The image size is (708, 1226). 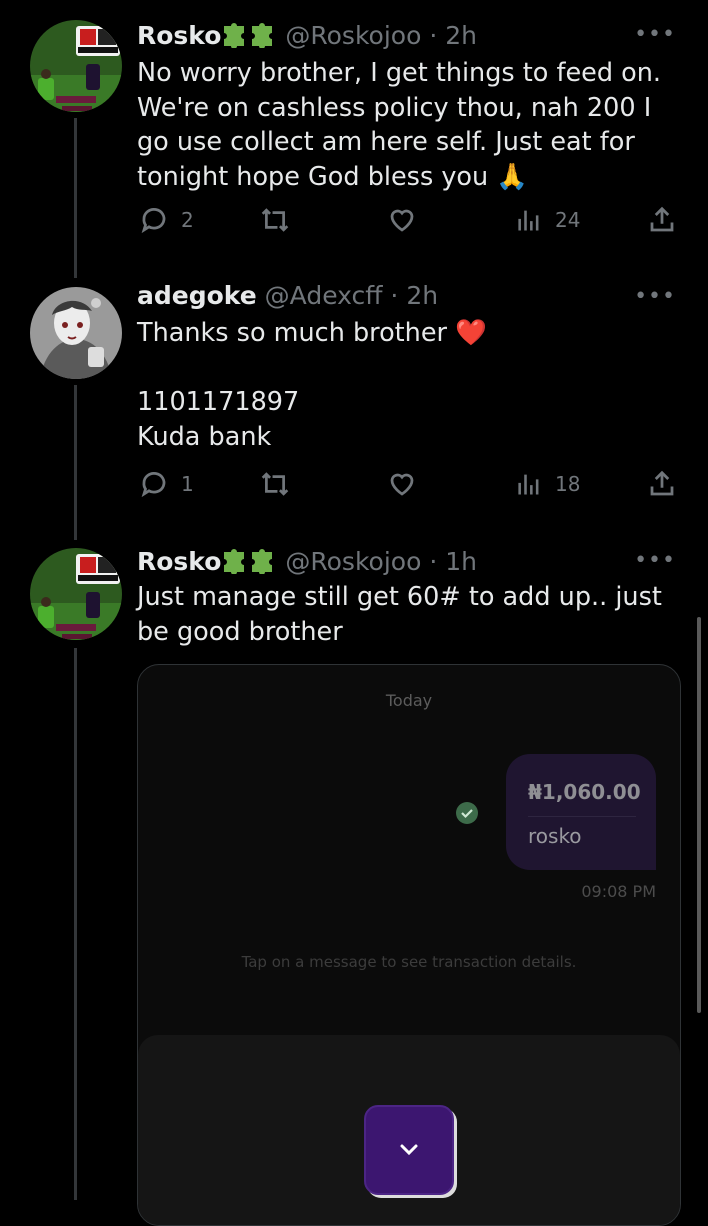 What do you see at coordinates (197, 295) in the screenshot?
I see `display-name: adegoke` at bounding box center [197, 295].